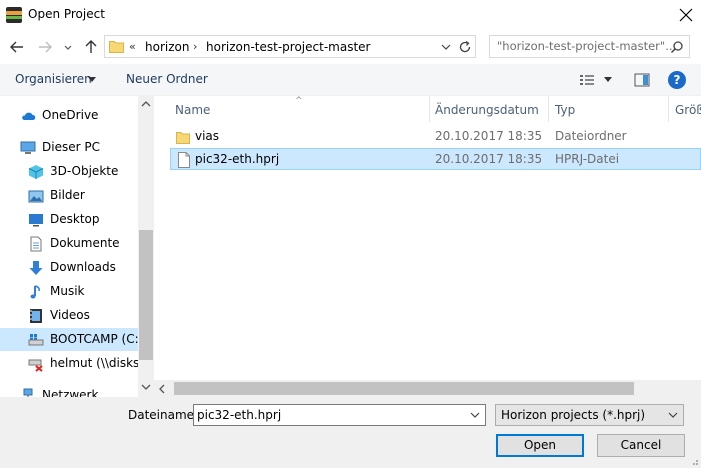 The image size is (701, 468). I want to click on file-type-select: Horizon projects (*.hprj), so click(589, 415).